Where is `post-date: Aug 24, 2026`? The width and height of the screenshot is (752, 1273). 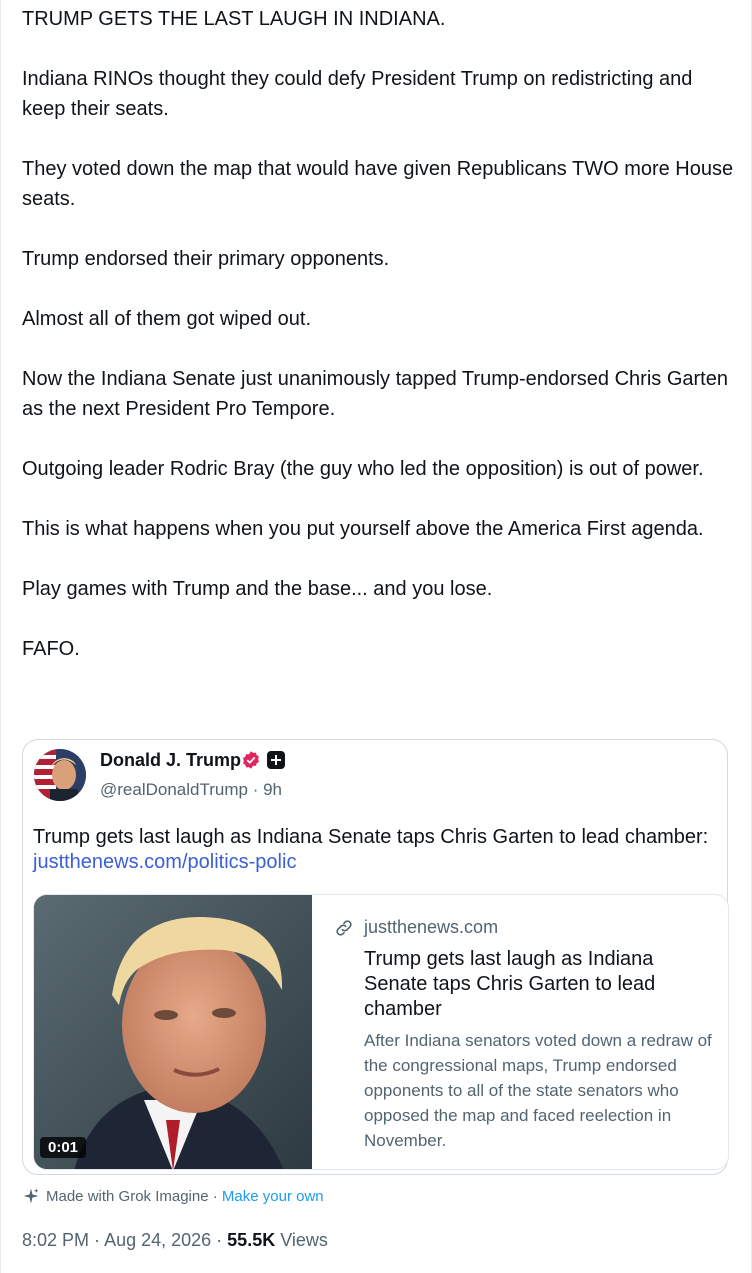 post-date: Aug 24, 2026 is located at coordinates (157, 1240).